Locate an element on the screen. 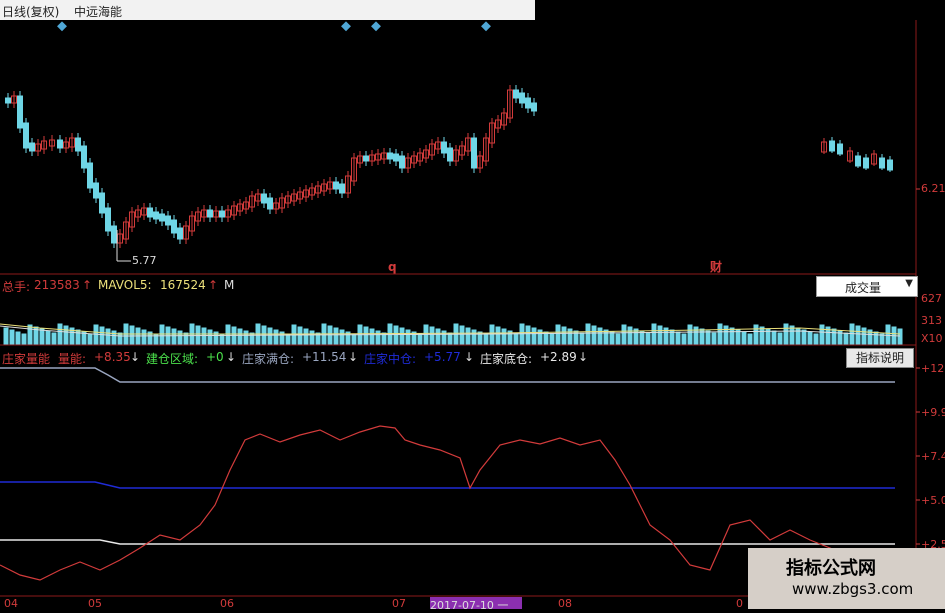 This screenshot has width=945, height=613. mid-position-line is located at coordinates (447, 485).